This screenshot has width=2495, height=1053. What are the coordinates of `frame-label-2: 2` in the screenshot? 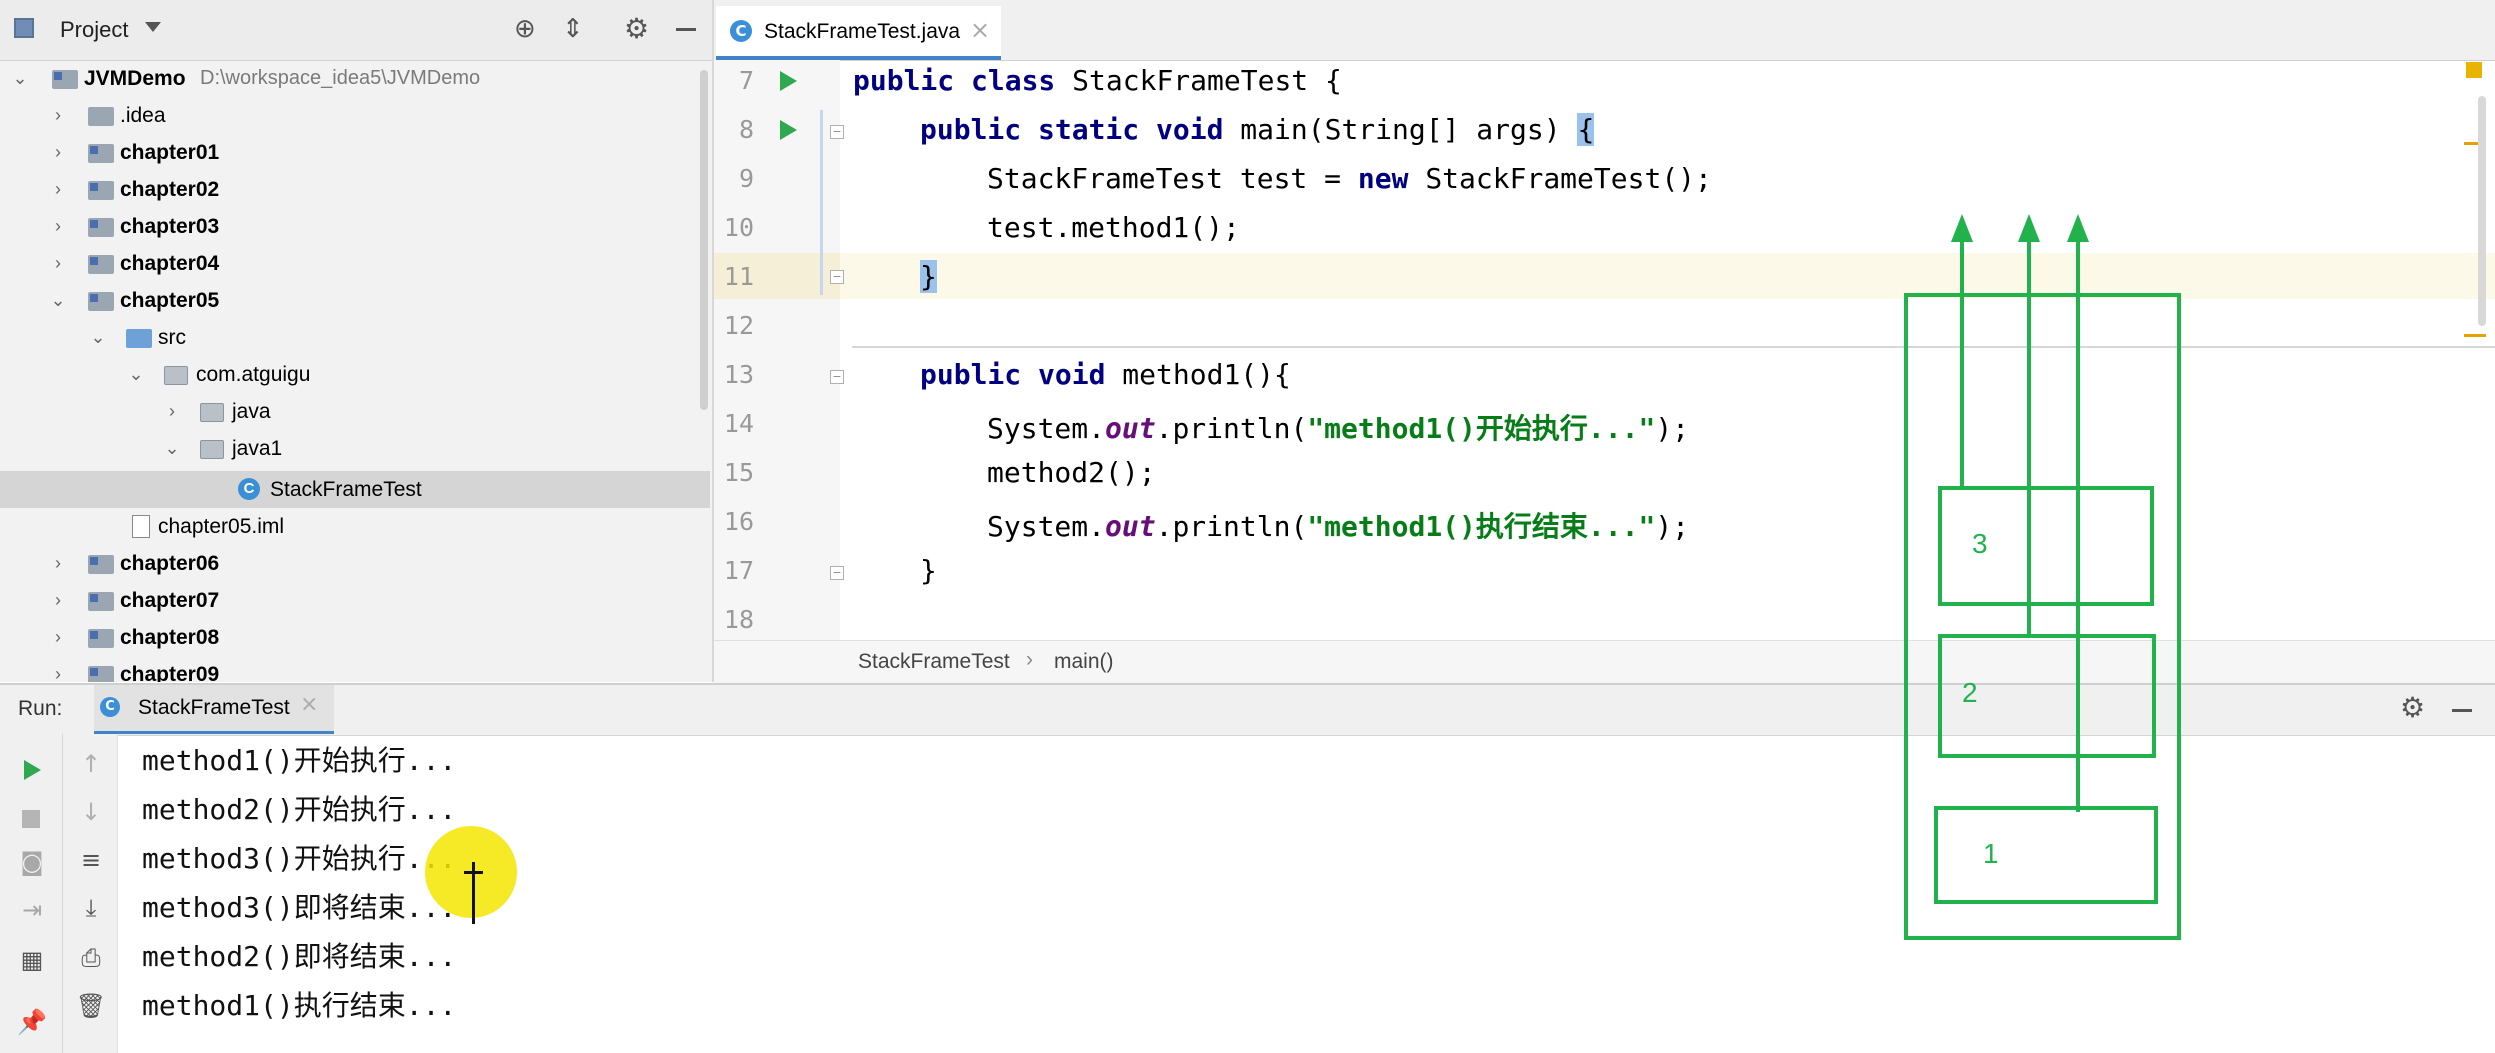 It's located at (1970, 692).